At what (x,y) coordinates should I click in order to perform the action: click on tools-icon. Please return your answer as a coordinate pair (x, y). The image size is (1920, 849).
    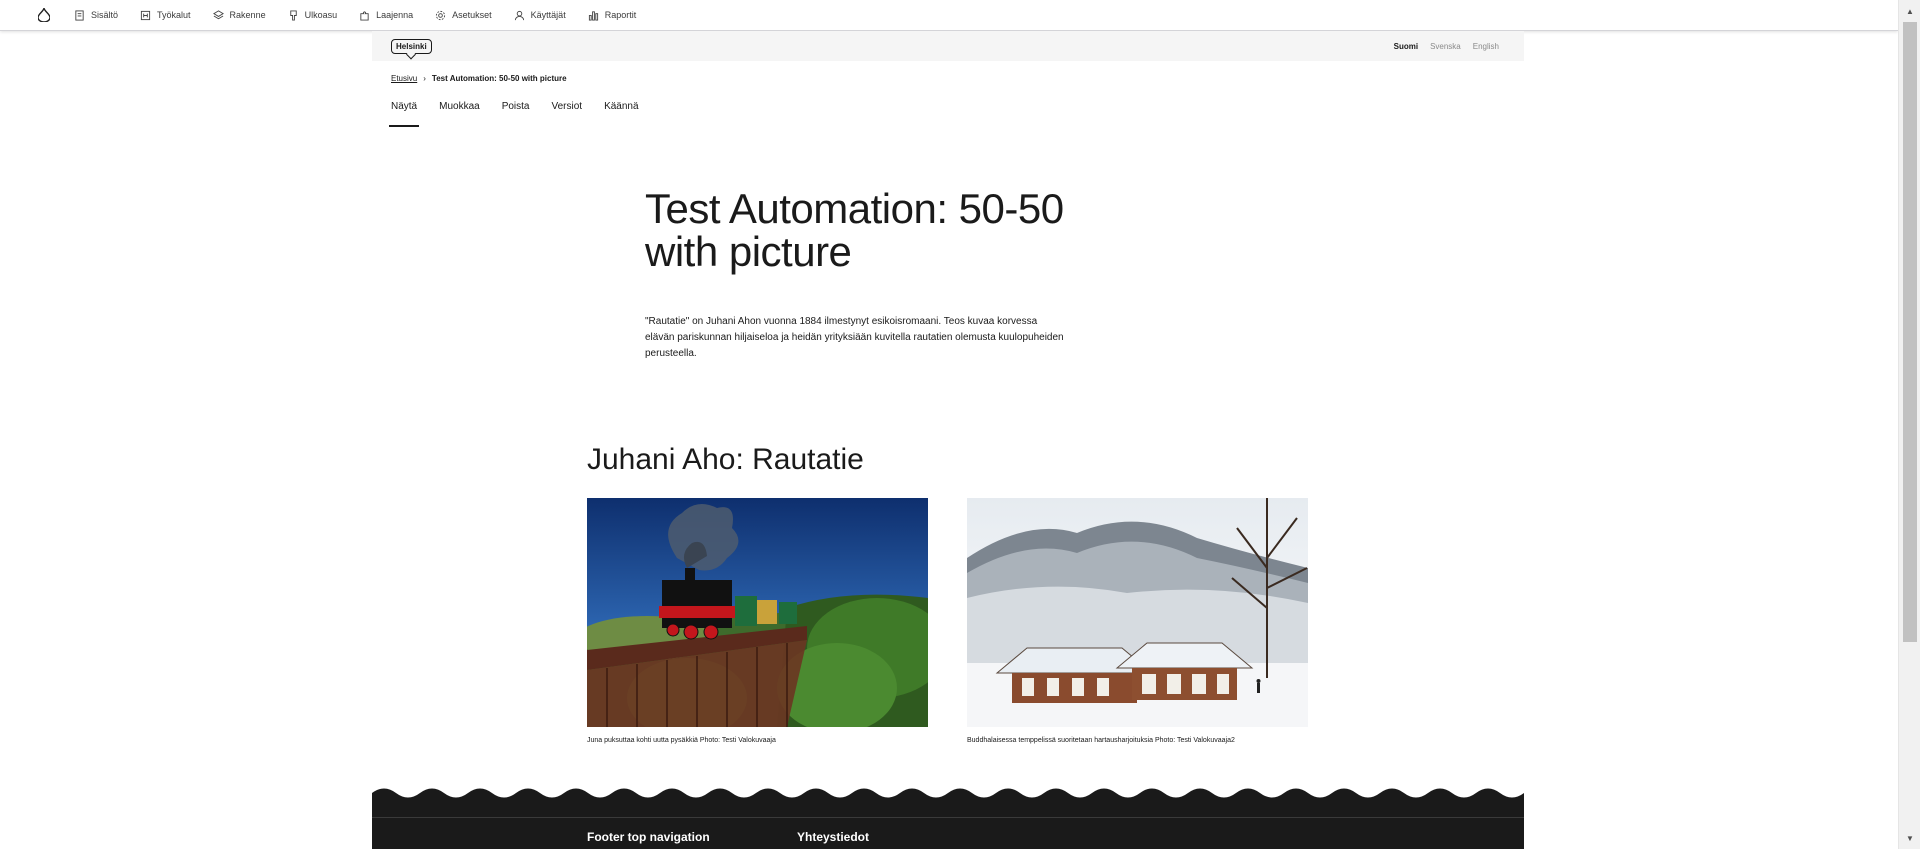
    Looking at the image, I should click on (145, 15).